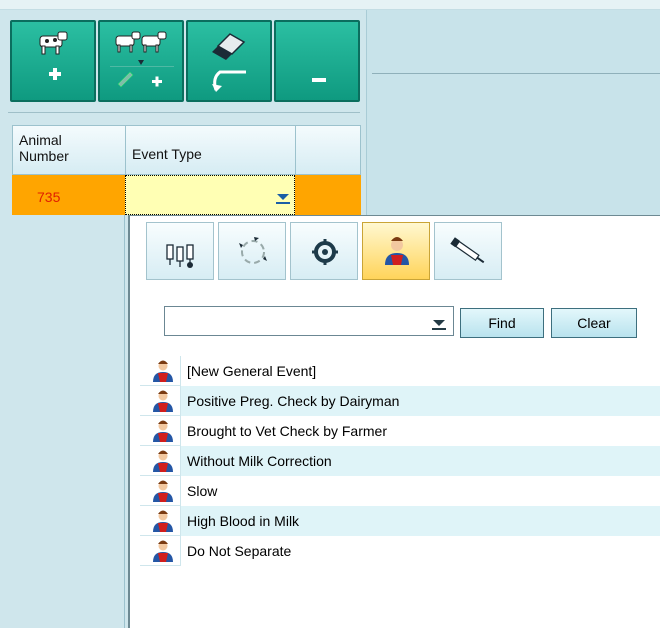 The image size is (660, 628). What do you see at coordinates (420, 460) in the screenshot?
I see `event-label: Without Milk Correction` at bounding box center [420, 460].